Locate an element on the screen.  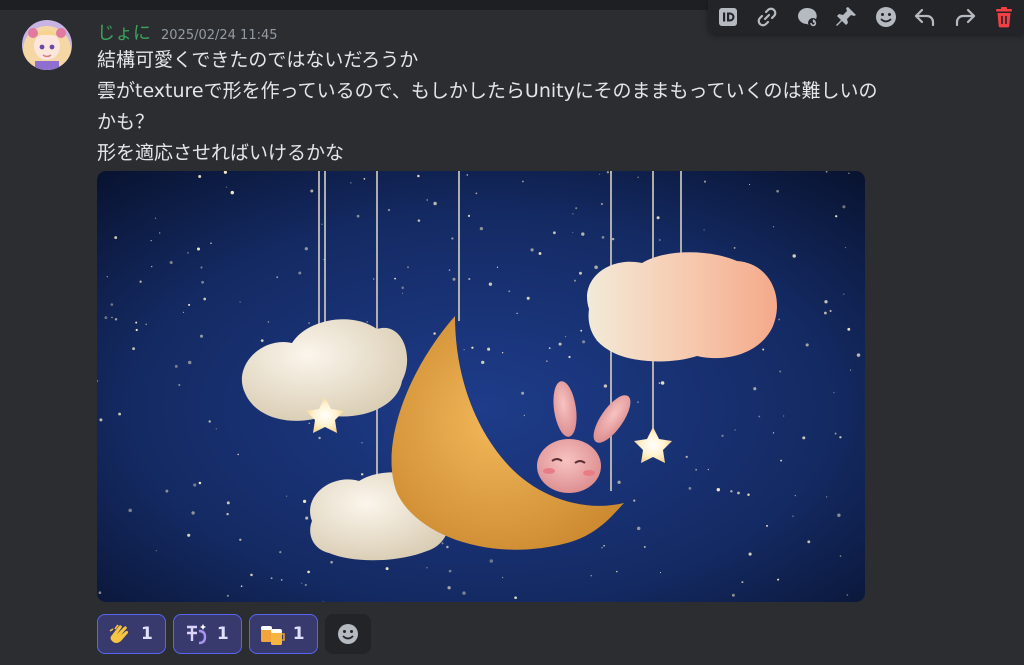
message-actions-toolbar is located at coordinates (866, 17).